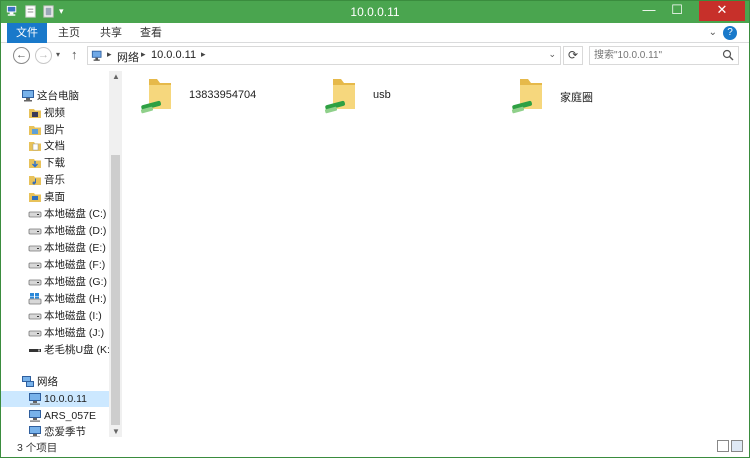 This screenshot has height=458, width=750. Describe the element at coordinates (55, 316) in the screenshot. I see `nav-item-drive-i: 本地磁盘 (I:)` at that location.